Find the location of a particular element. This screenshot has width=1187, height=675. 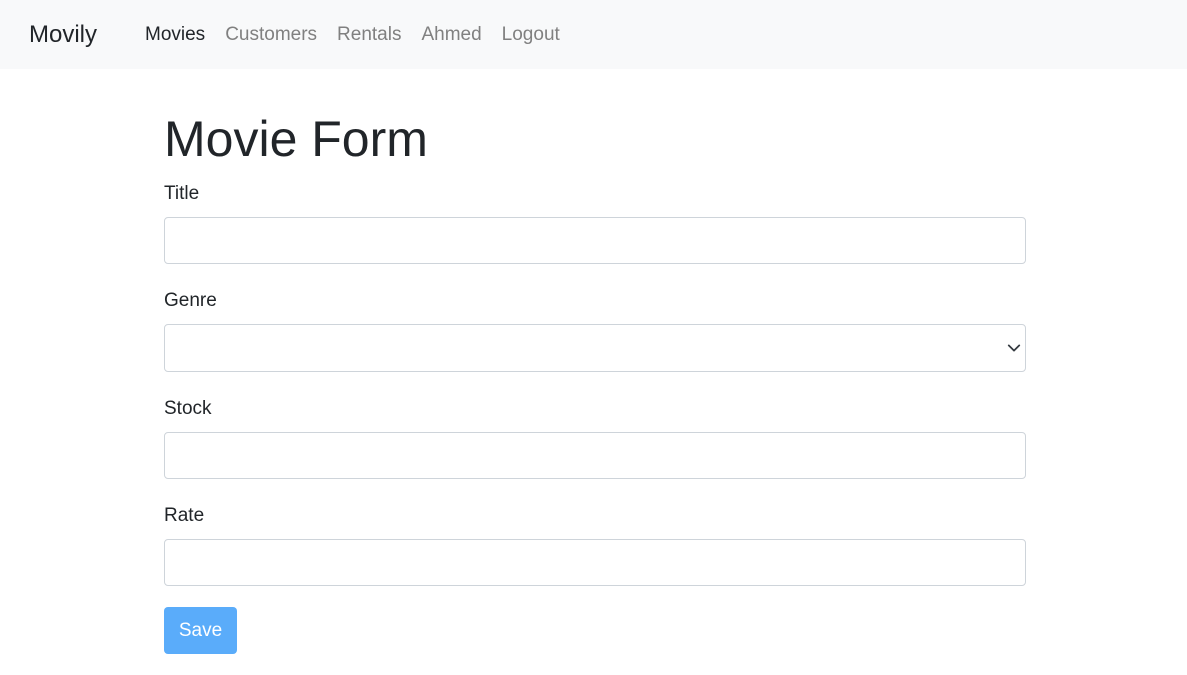

genre-select-wrapper is located at coordinates (595, 348).